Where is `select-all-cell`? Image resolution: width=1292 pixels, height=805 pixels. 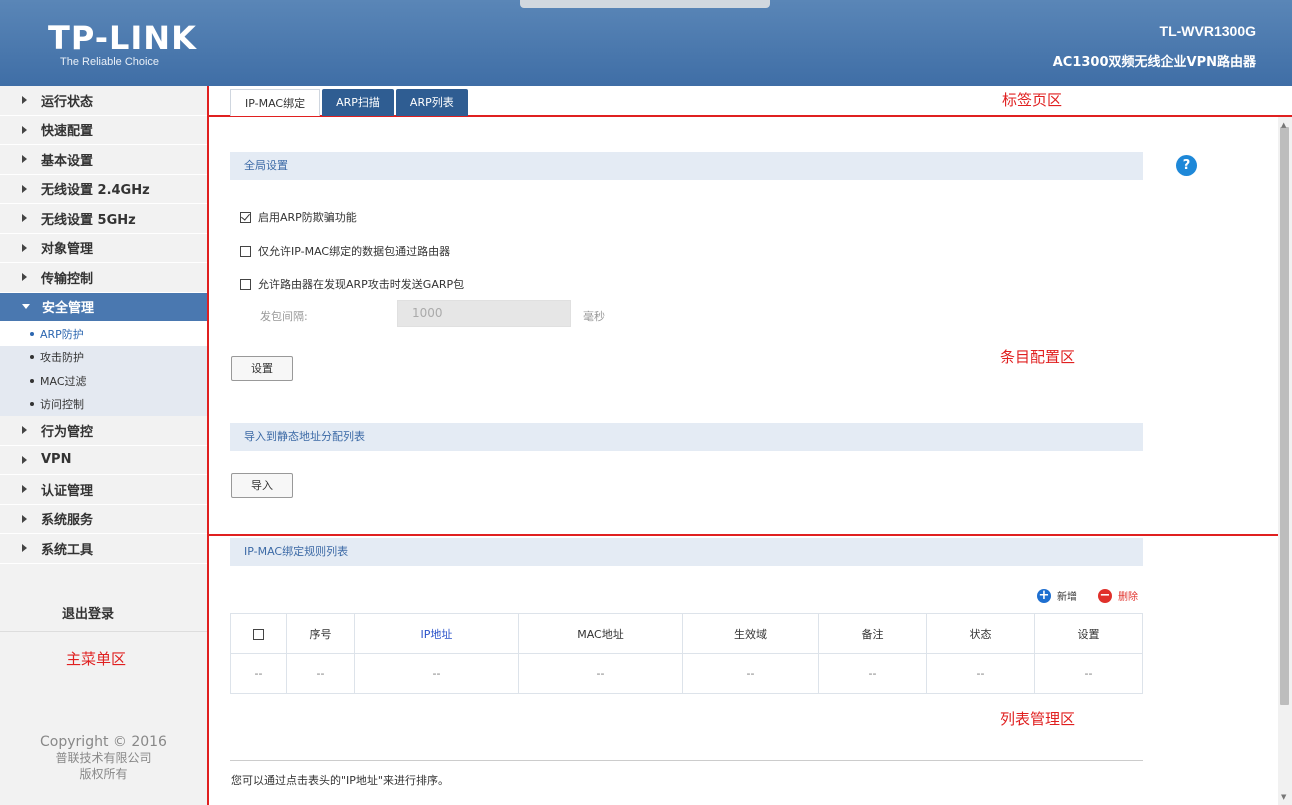 select-all-cell is located at coordinates (258, 633).